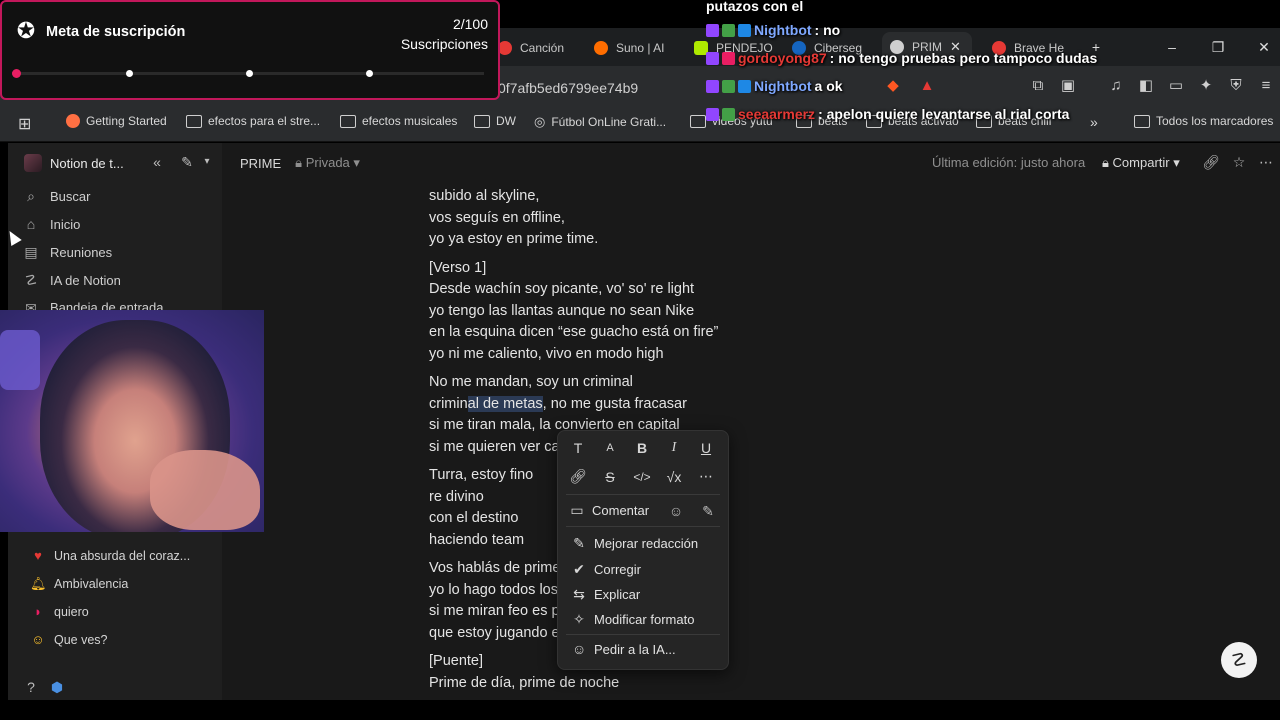 The image size is (1280, 720). What do you see at coordinates (674, 448) in the screenshot?
I see `italic-button: I` at bounding box center [674, 448].